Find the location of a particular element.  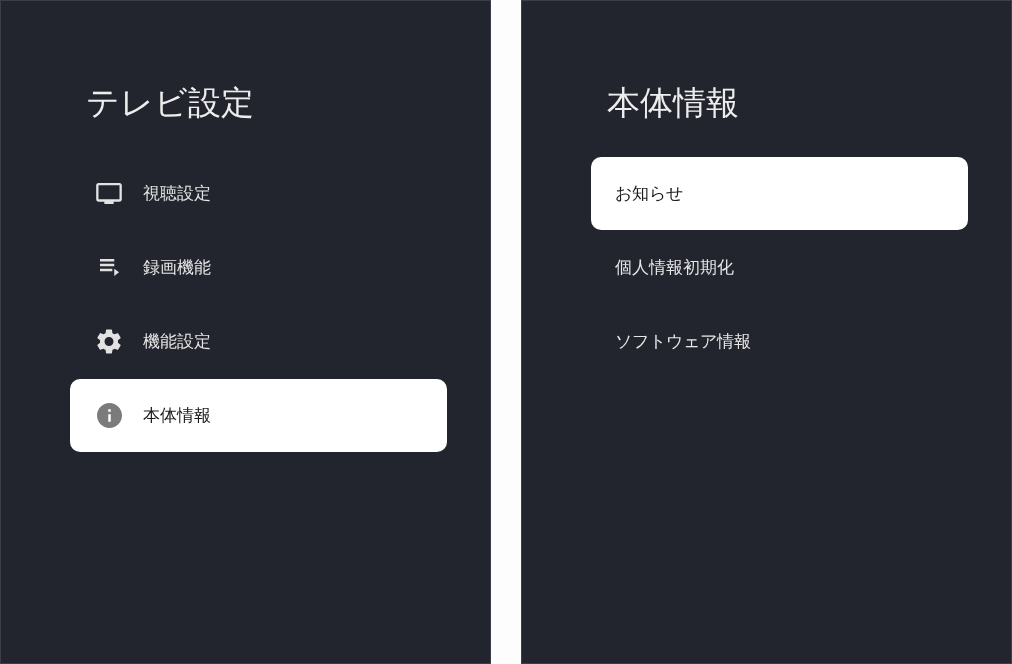

info-icon is located at coordinates (109, 415).